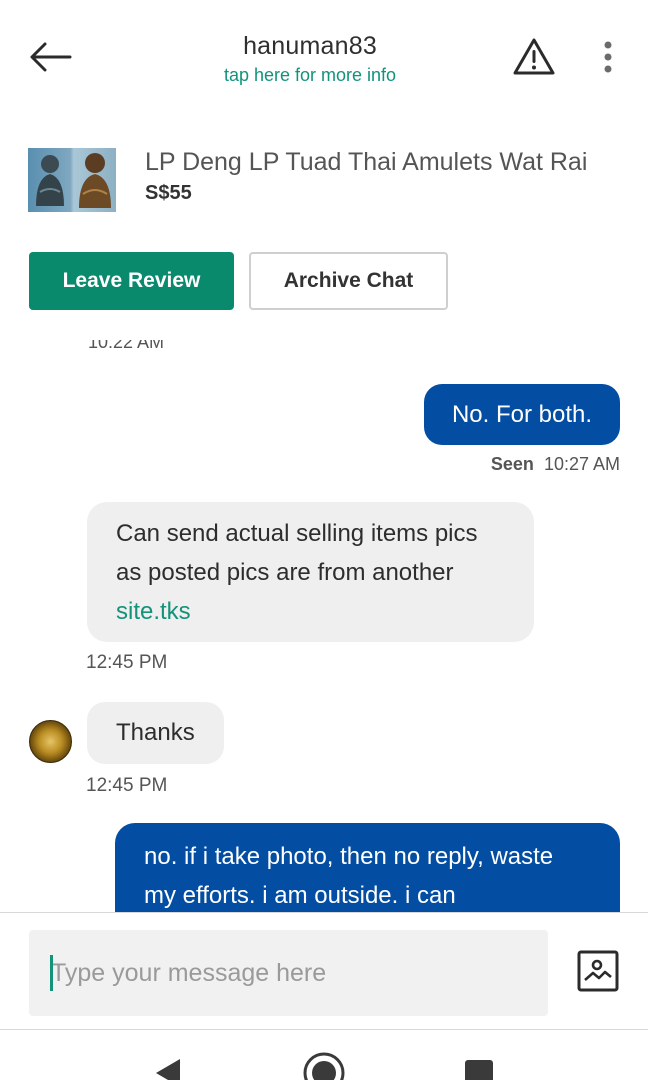 Image resolution: width=648 pixels, height=1080 pixels. I want to click on chat-header: hanuman83 tap here for more info, so click(324, 59).